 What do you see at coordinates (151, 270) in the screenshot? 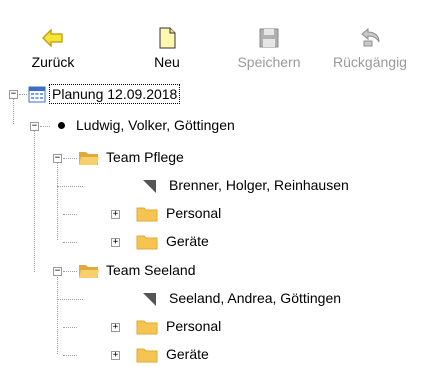
I see `tree-node-team2-label: Team Seeland` at bounding box center [151, 270].